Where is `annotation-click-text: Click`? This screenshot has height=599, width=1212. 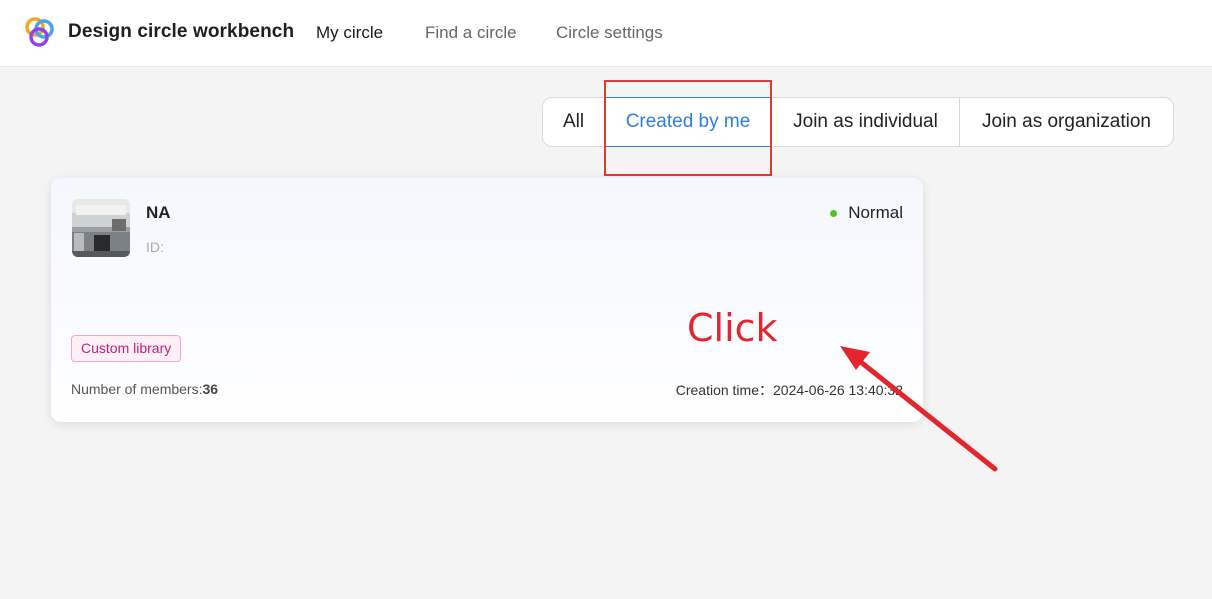 annotation-click-text: Click is located at coordinates (732, 328).